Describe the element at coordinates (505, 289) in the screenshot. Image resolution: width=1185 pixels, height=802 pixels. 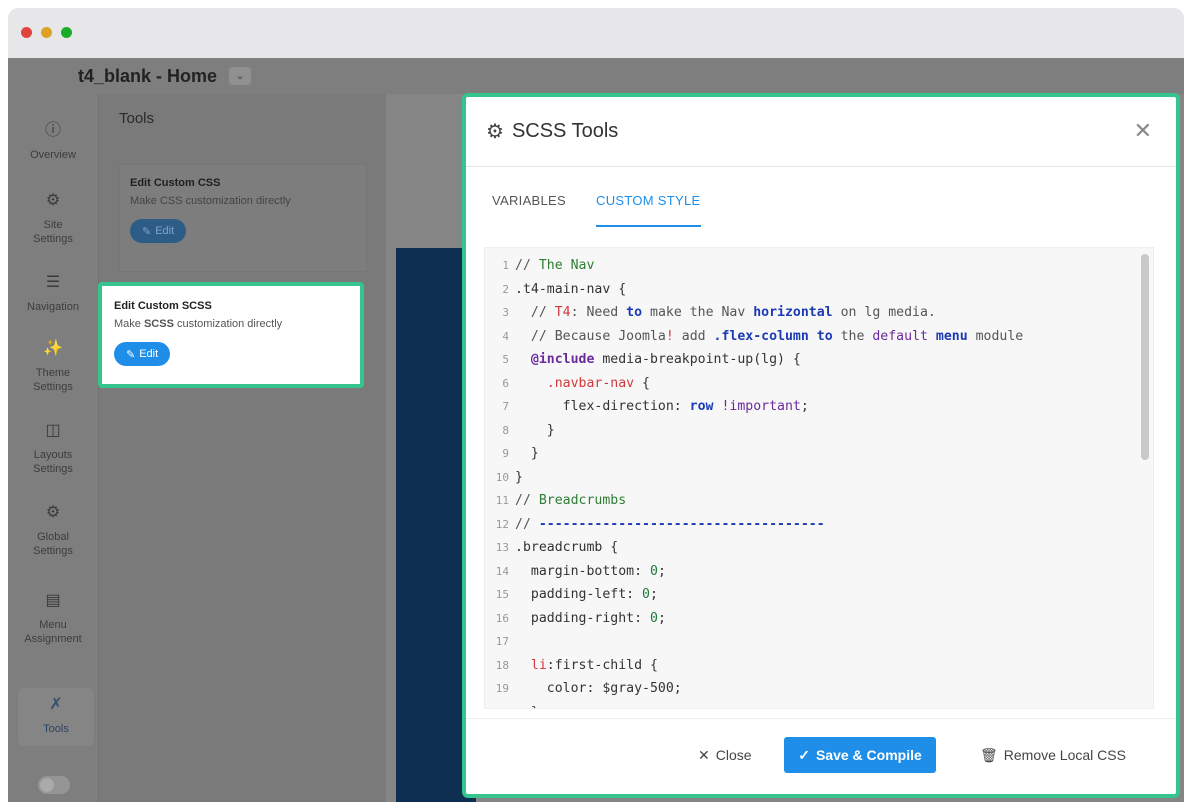
I see `line-number: 2` at that location.